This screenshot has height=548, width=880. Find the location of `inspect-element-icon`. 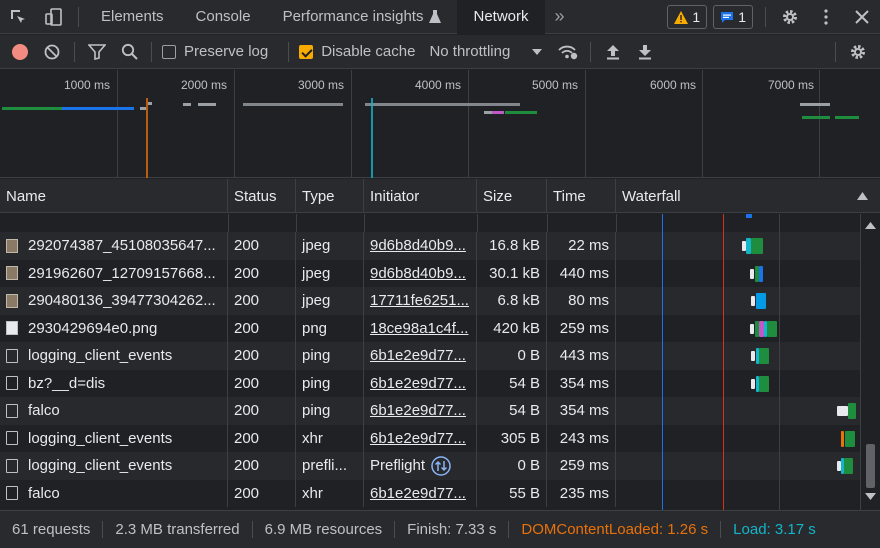

inspect-element-icon is located at coordinates (18, 17).